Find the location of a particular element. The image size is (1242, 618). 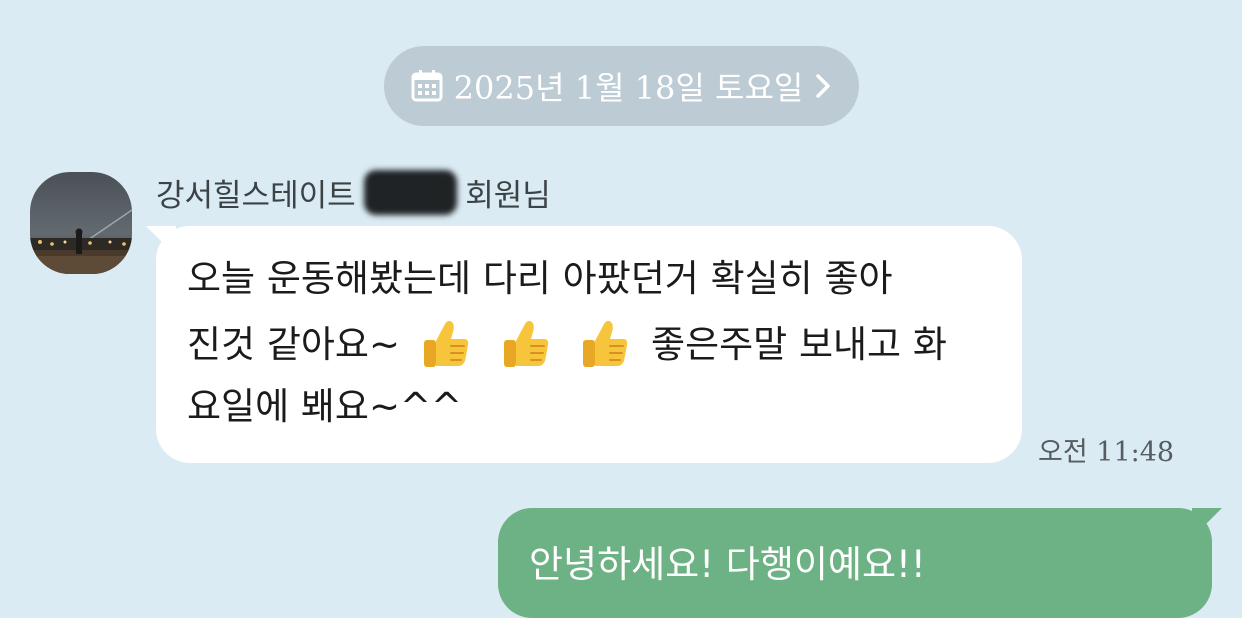

date-divider: 2025년 1월 18일 토요일 is located at coordinates (621, 86).